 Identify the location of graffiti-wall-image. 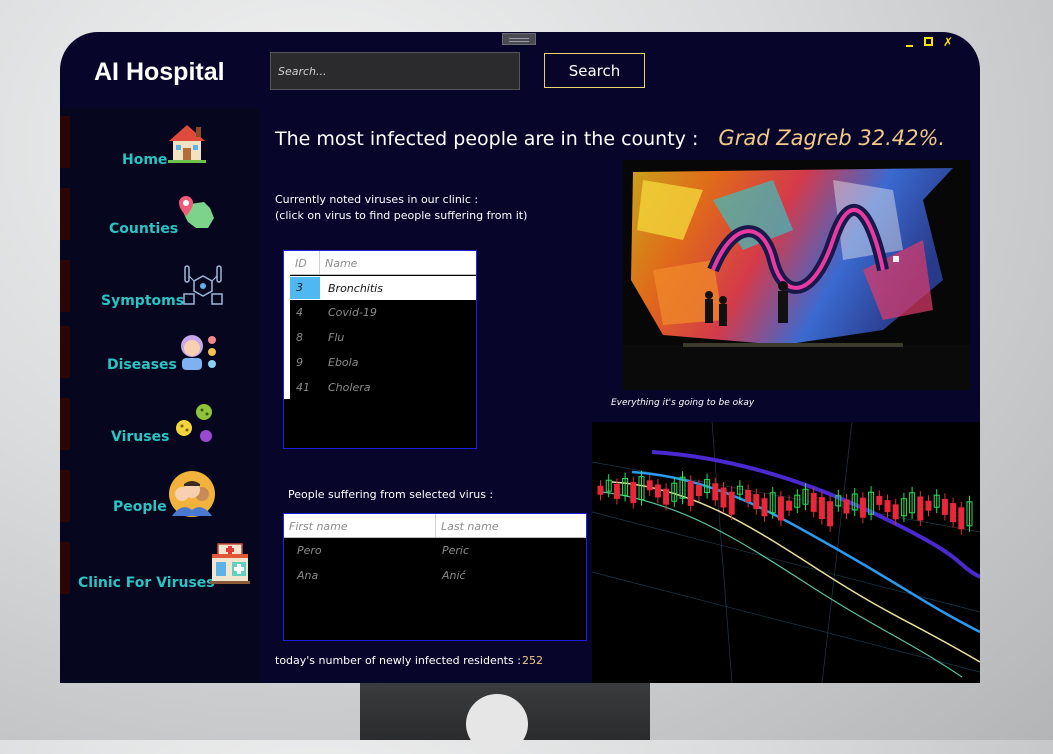
(796, 275).